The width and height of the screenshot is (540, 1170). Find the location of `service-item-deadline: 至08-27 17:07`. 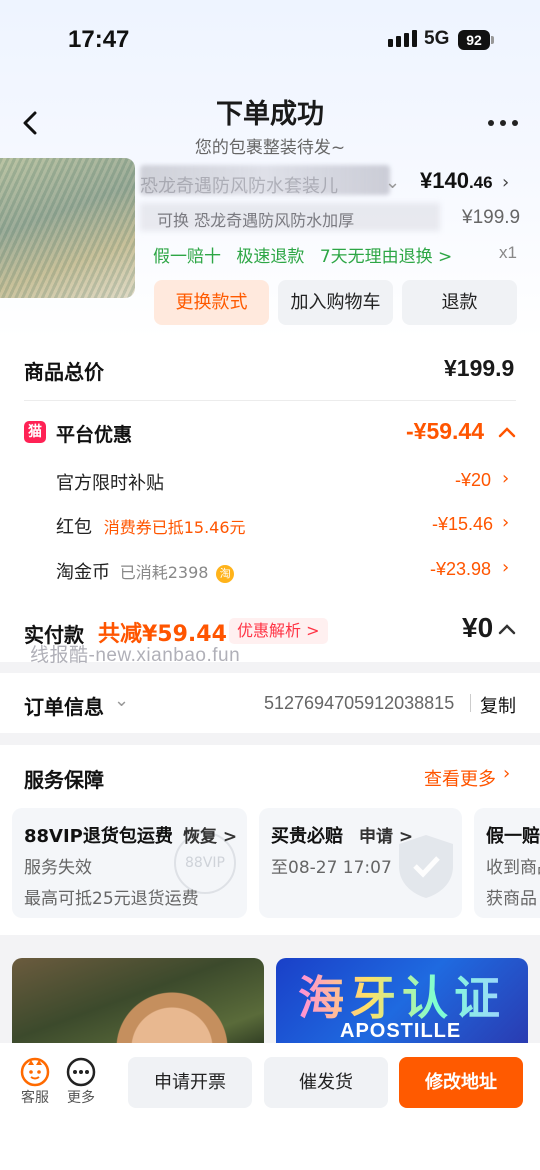

service-item-deadline: 至08-27 17:07 is located at coordinates (331, 868).